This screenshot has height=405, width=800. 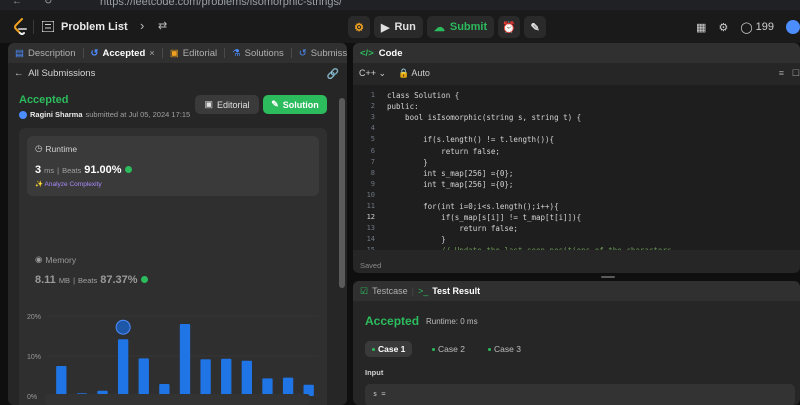 I want to click on tab-editorial: ▣ Editorial, so click(x=193, y=53).